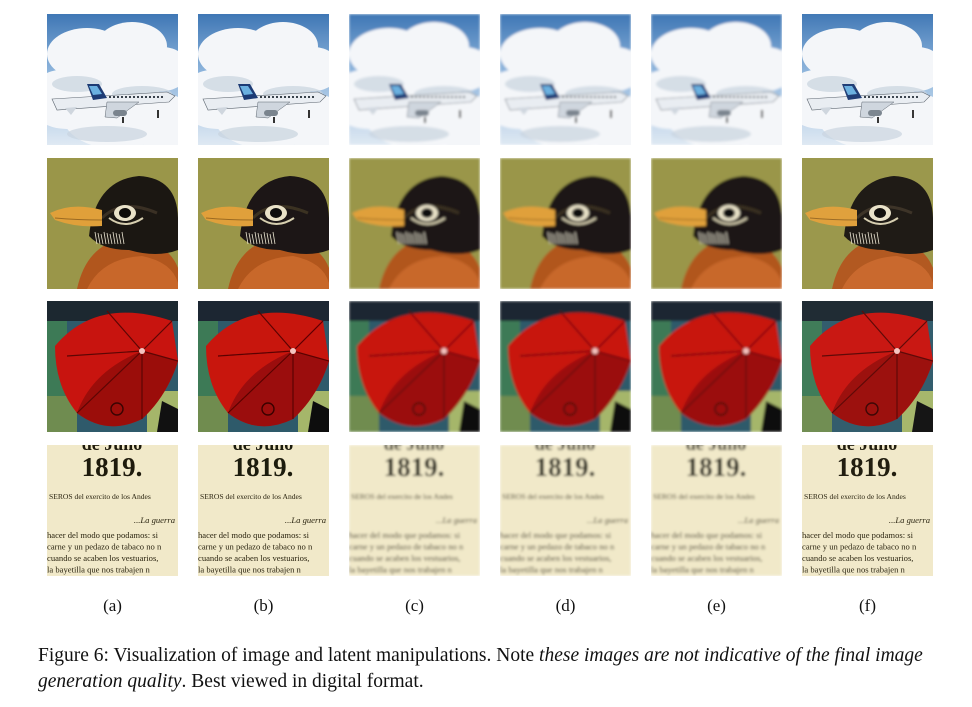 This screenshot has height=707, width=972. What do you see at coordinates (867, 366) in the screenshot?
I see `image-umbrella-sharp` at bounding box center [867, 366].